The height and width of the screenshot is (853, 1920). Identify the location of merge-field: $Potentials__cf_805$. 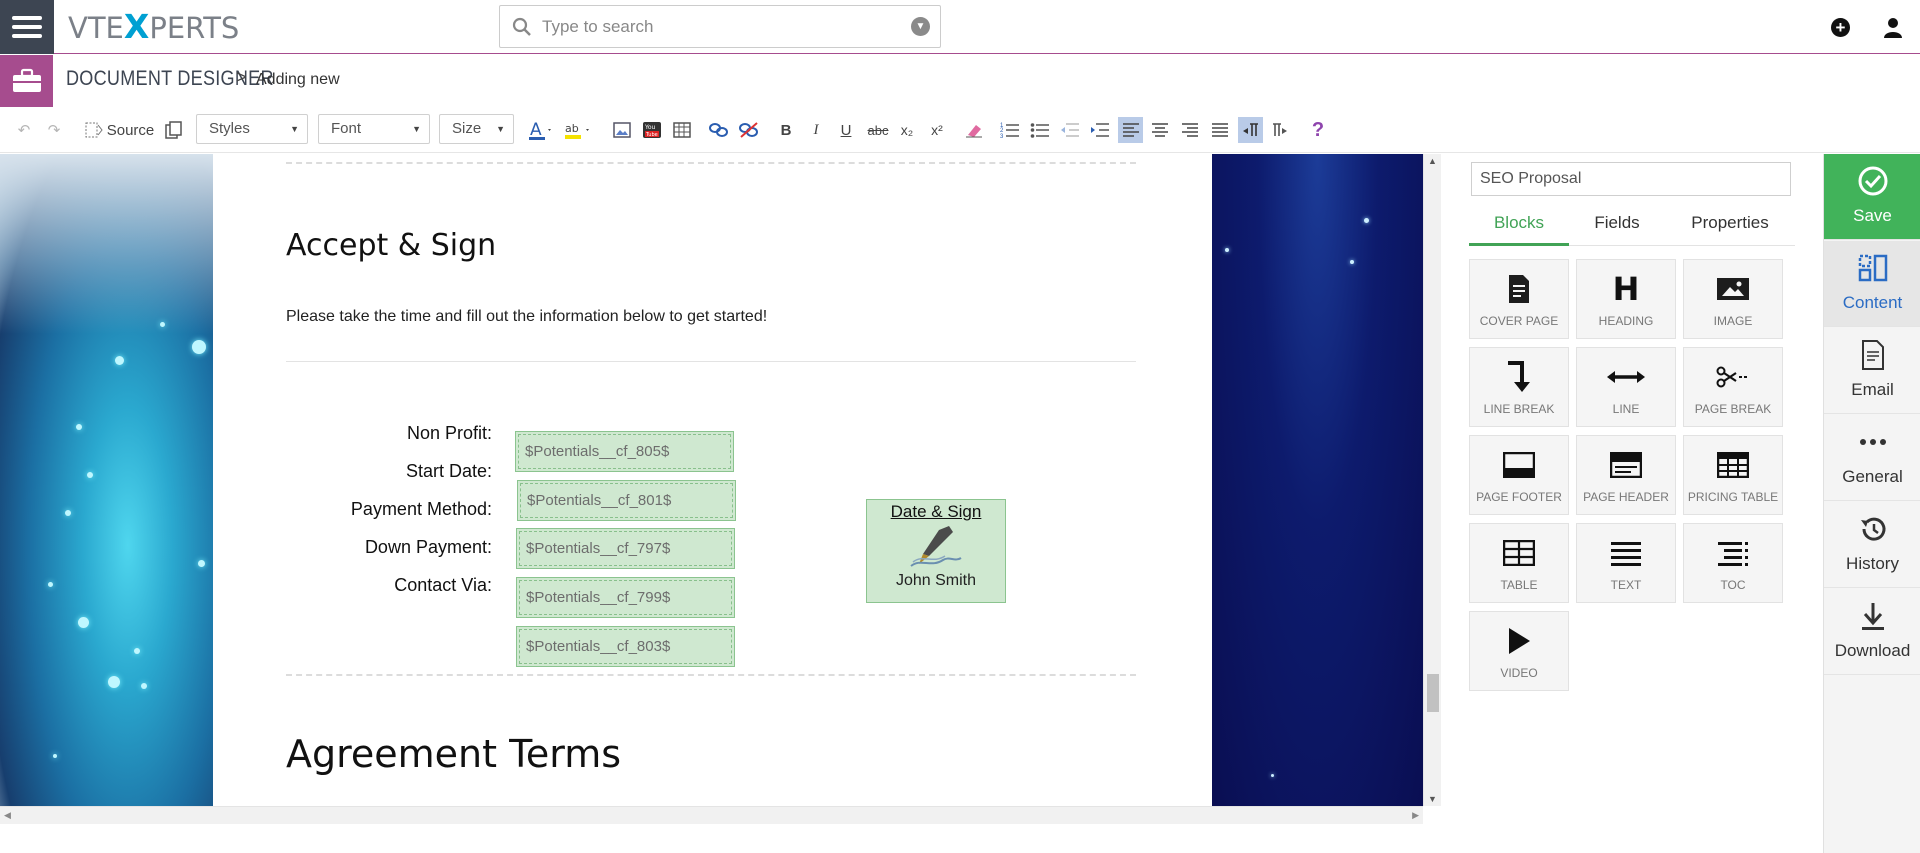
(624, 451).